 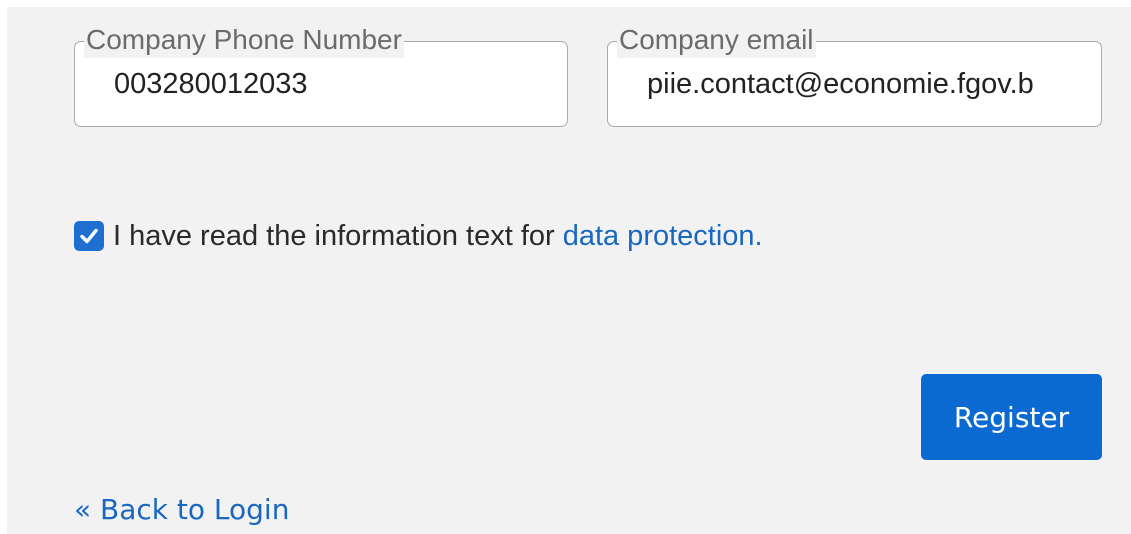 What do you see at coordinates (321, 84) in the screenshot?
I see `company-phone-input` at bounding box center [321, 84].